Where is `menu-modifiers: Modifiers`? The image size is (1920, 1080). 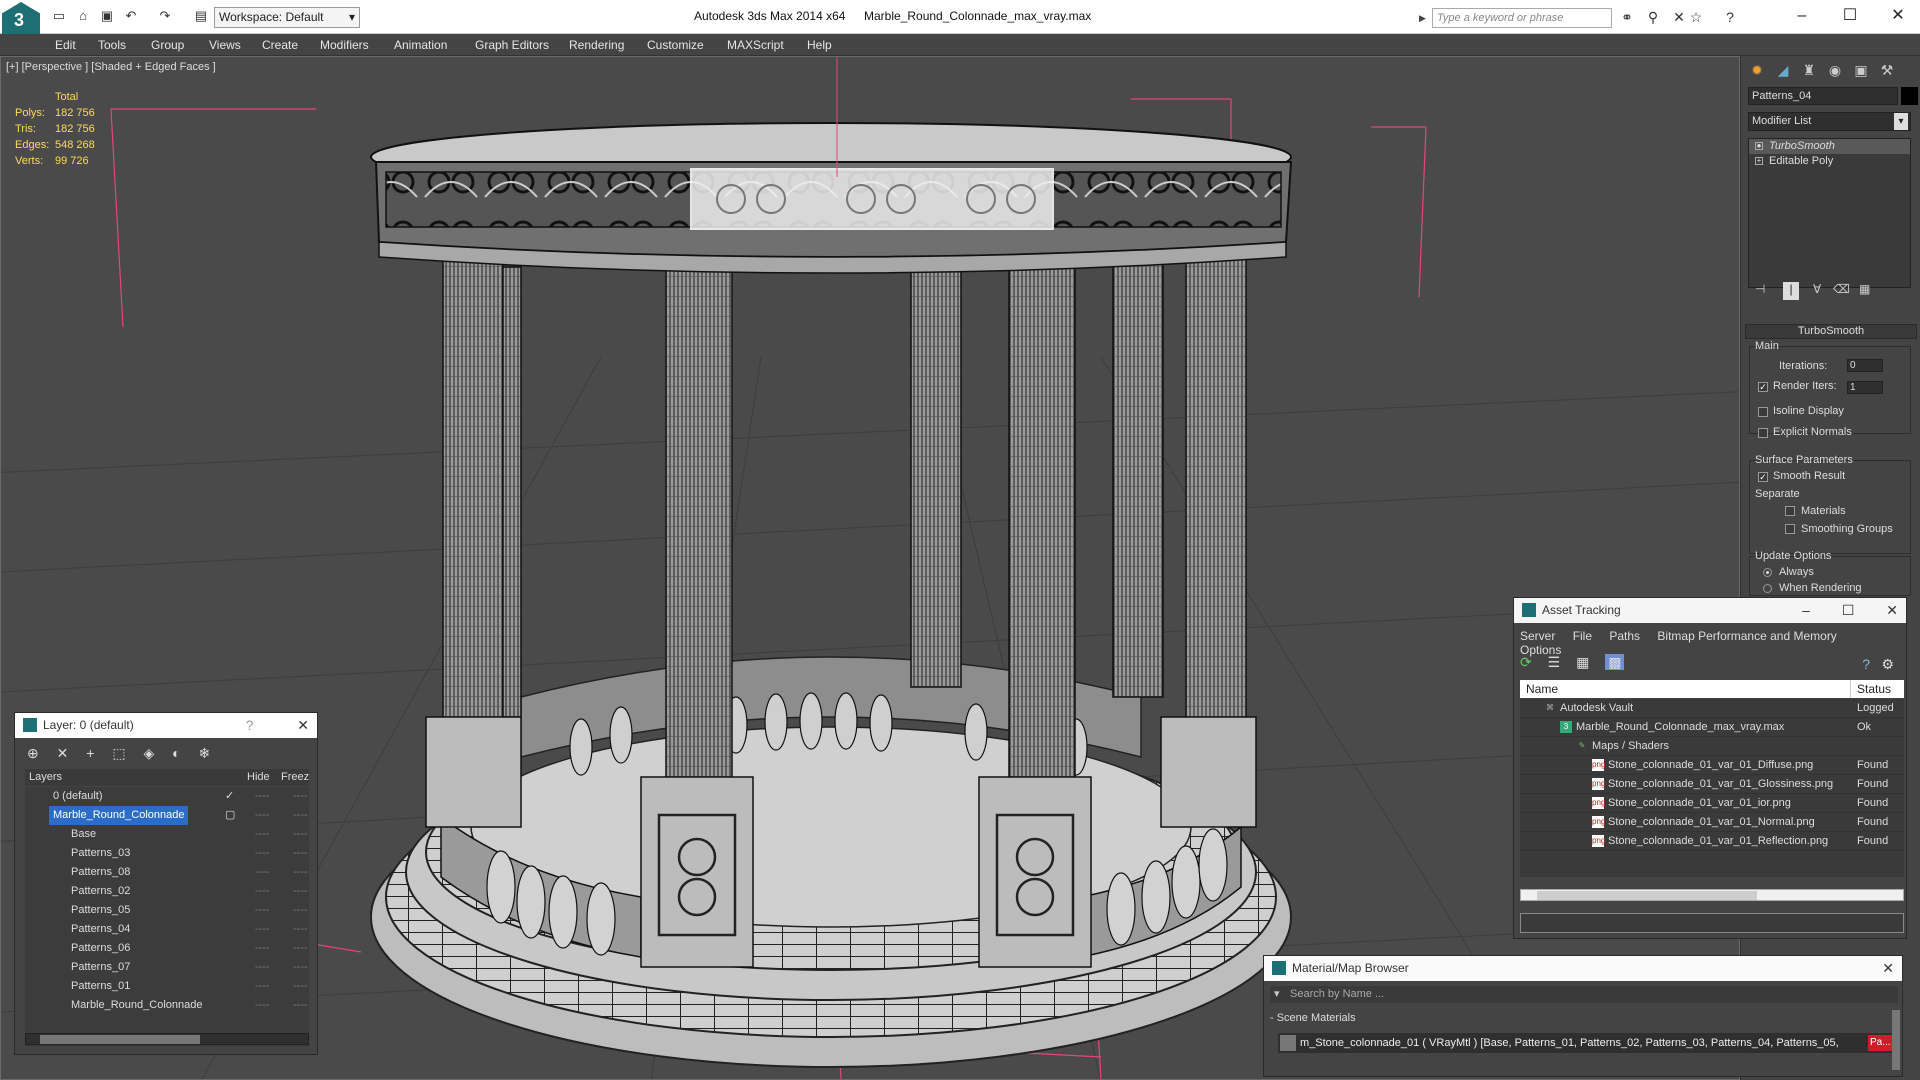 menu-modifiers: Modifiers is located at coordinates (344, 45).